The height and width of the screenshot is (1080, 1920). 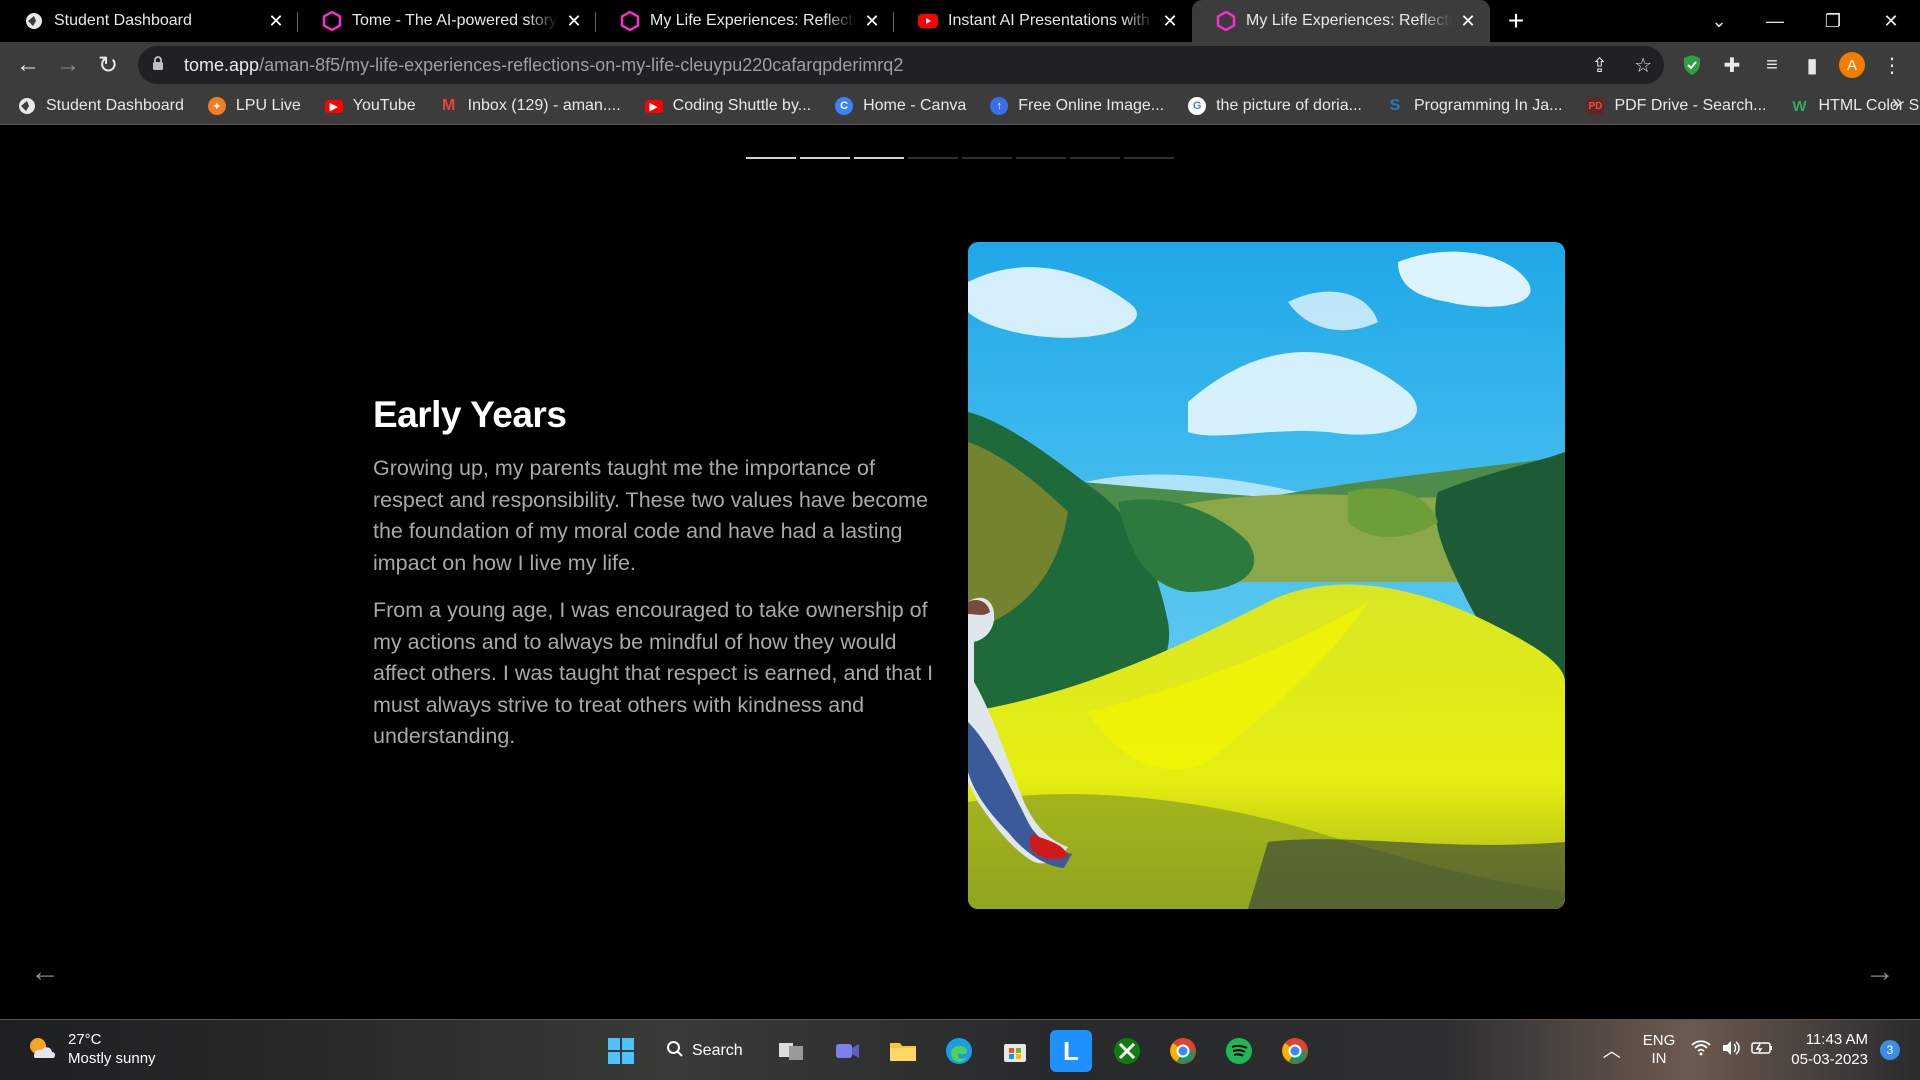 I want to click on html-color-icon: W, so click(x=1799, y=106).